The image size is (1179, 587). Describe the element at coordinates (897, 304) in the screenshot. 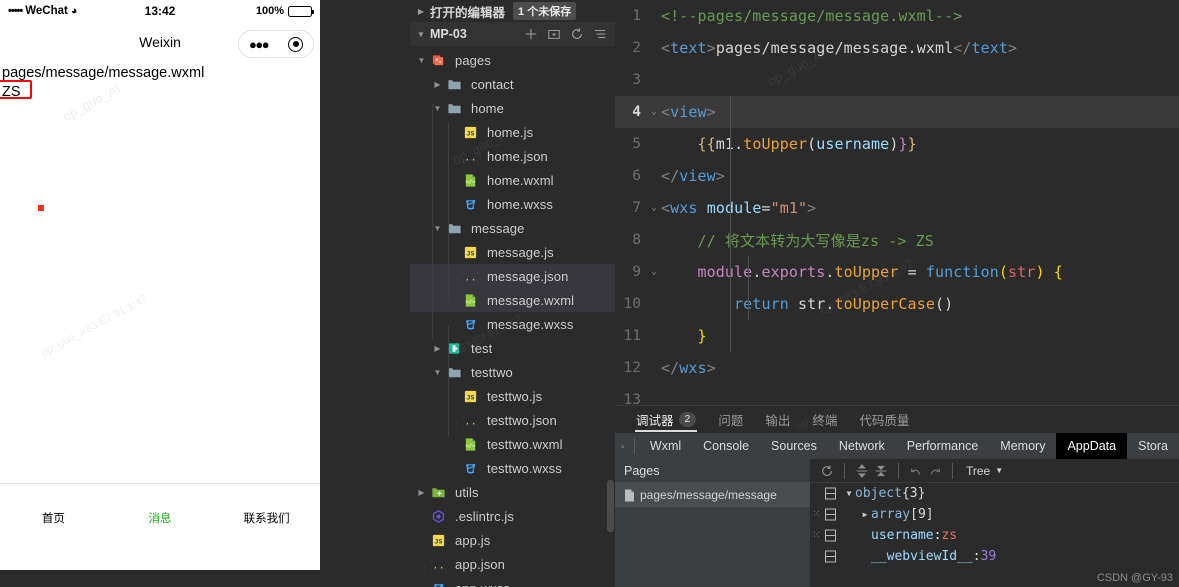

I see `code-line-10: 10 return str.toUpperCase()` at that location.